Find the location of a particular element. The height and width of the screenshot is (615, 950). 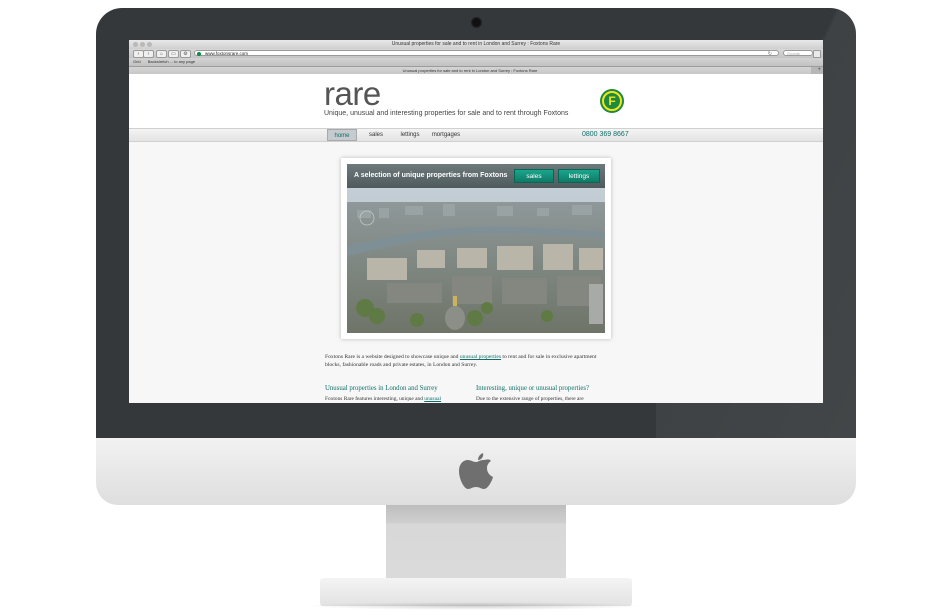

monitor-stand-neck is located at coordinates (476, 542).